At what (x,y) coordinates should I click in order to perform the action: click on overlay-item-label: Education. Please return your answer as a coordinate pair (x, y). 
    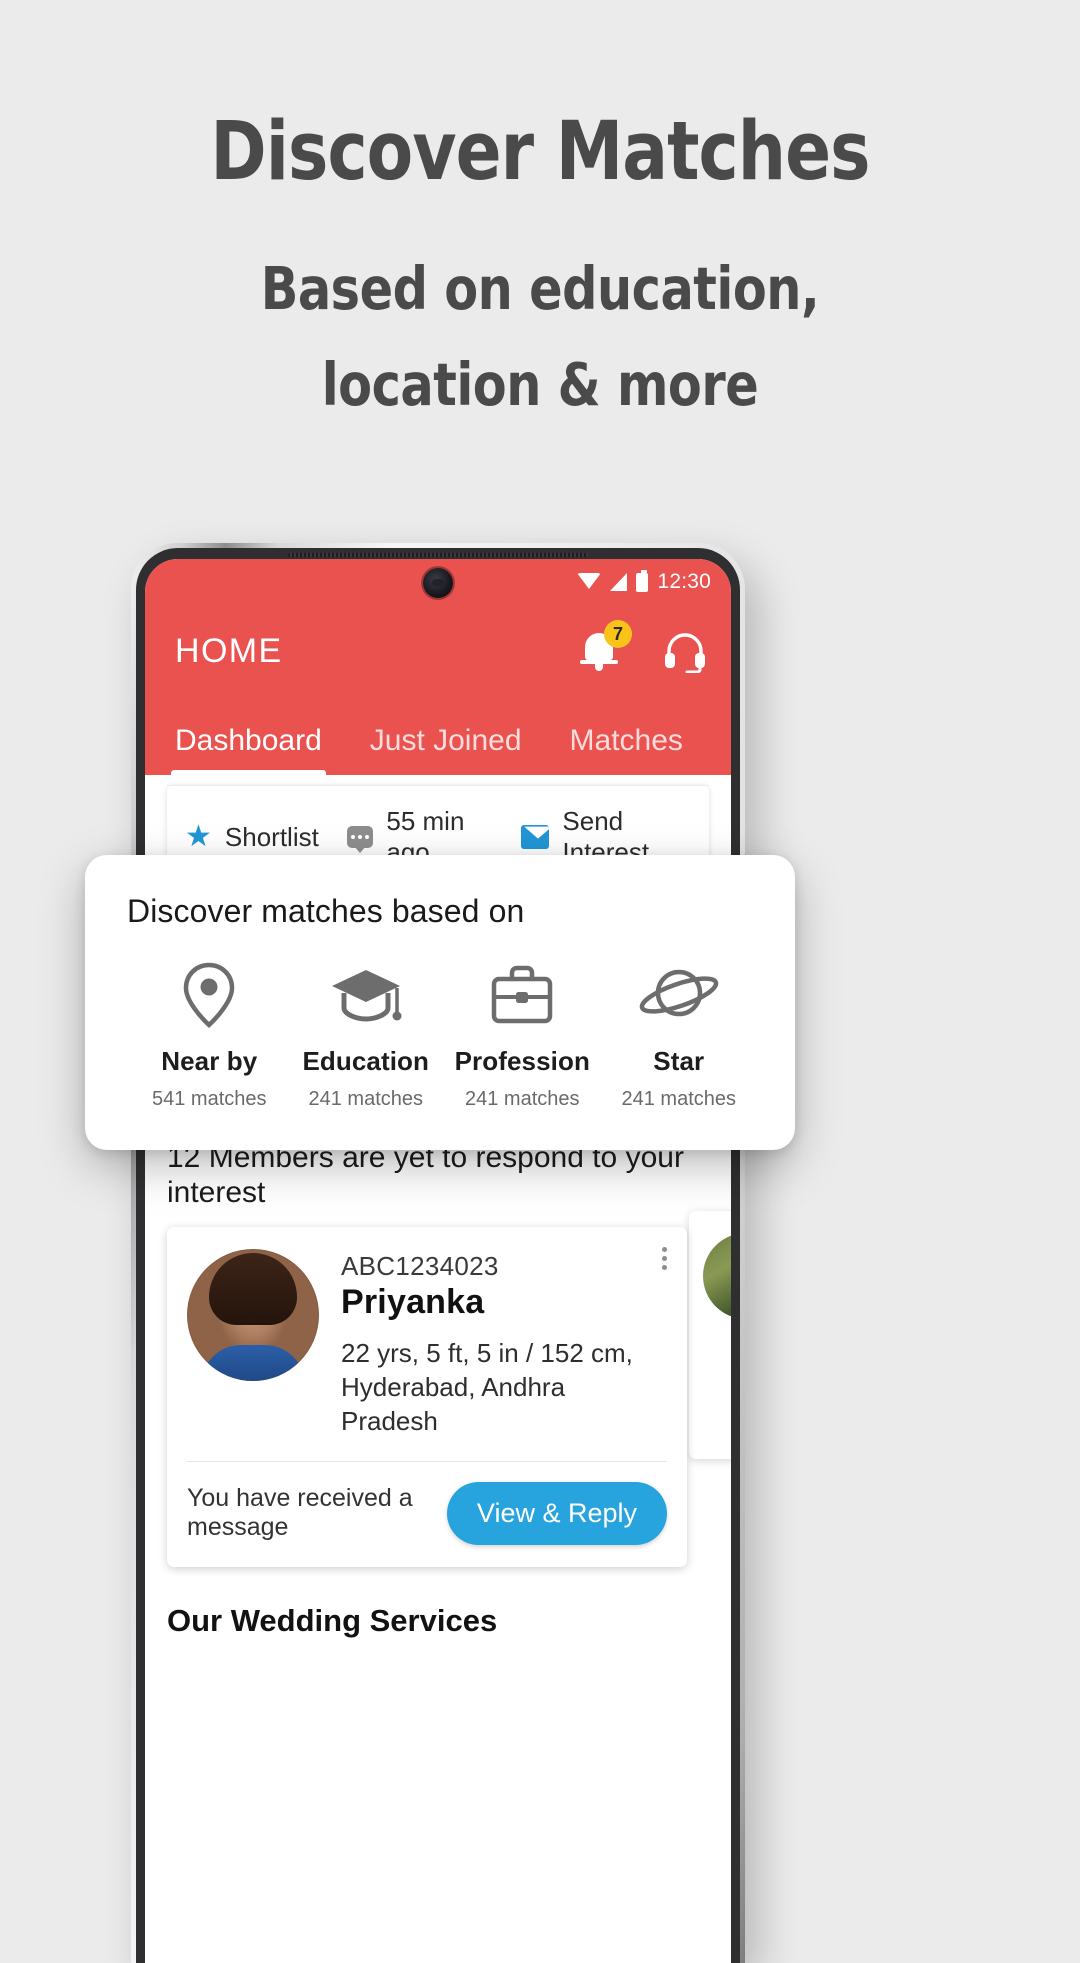
    Looking at the image, I should click on (366, 1061).